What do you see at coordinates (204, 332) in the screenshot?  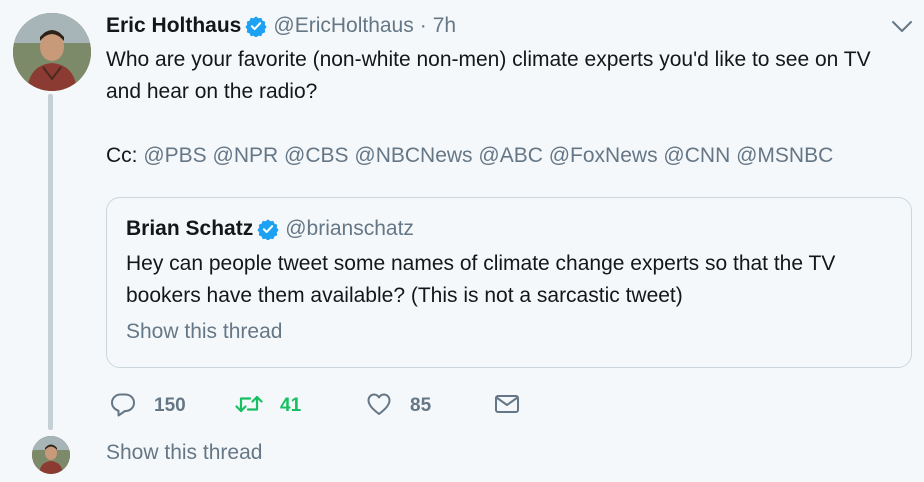 I see `quoted-show-thread-link: Show this thread` at bounding box center [204, 332].